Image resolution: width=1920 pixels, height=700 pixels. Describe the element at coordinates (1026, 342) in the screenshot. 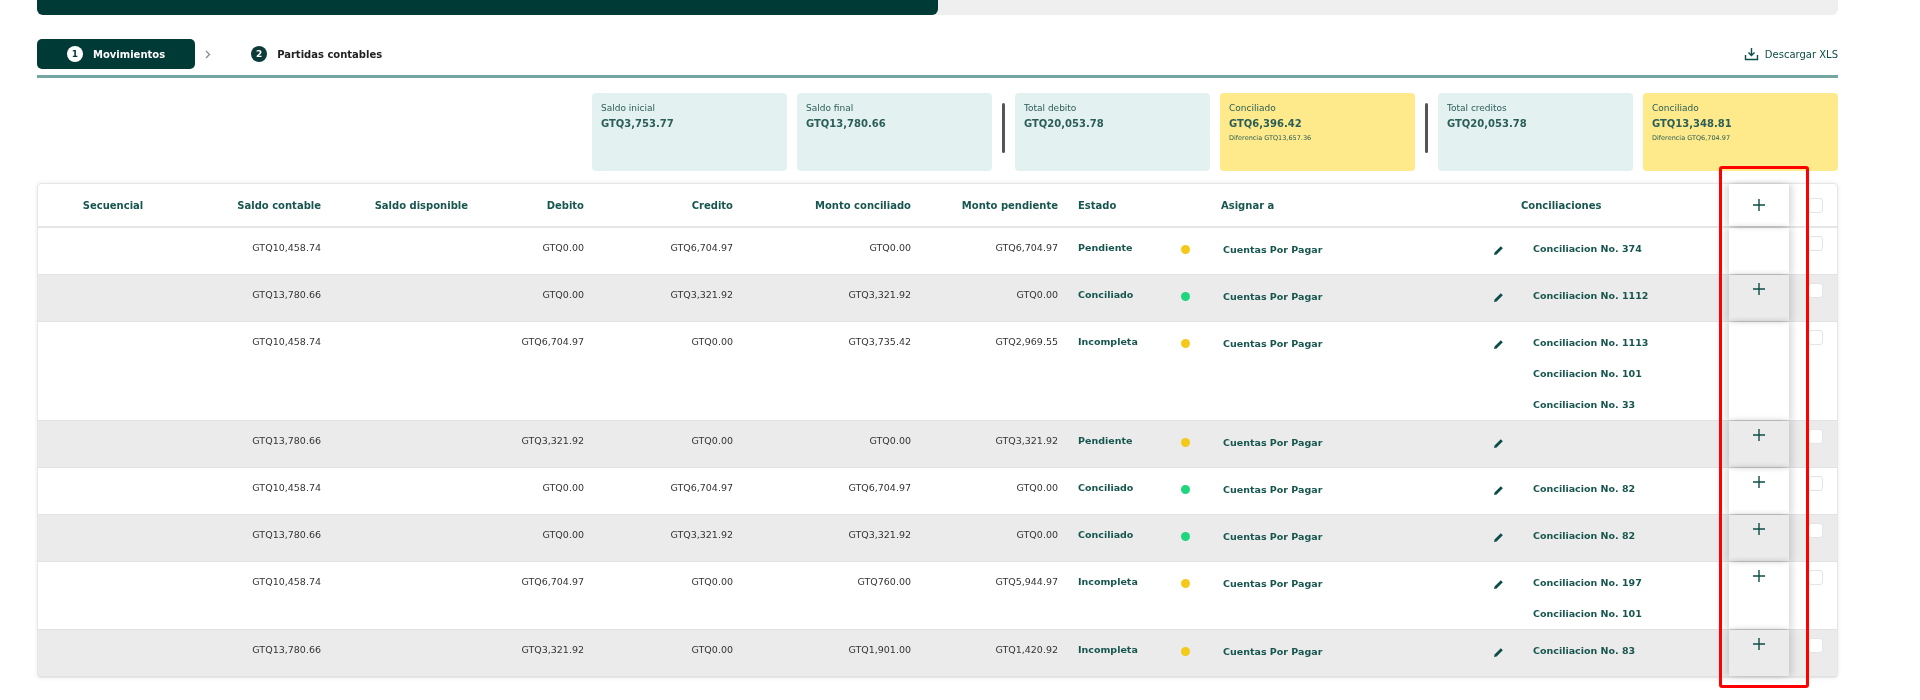

I see `table-cell-text: GTQ2,969.55` at that location.